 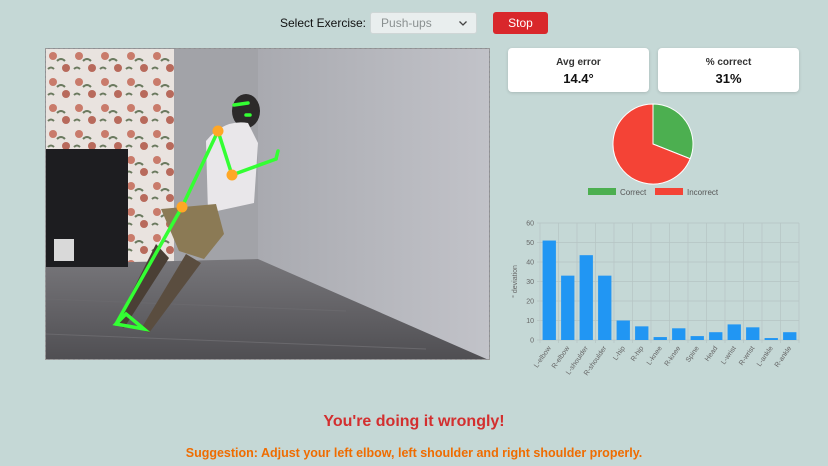 I want to click on x-tick-label: R-hip, so click(x=637, y=354).